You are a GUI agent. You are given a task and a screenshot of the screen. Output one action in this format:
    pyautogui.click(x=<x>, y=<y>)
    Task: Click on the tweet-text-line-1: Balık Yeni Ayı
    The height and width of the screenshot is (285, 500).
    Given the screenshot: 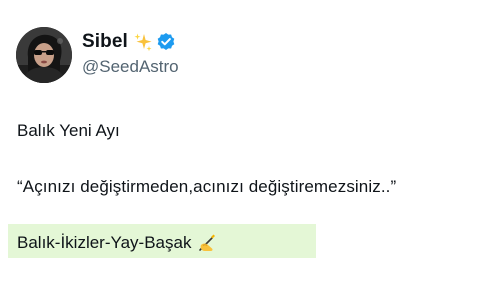 What is the action you would take?
    pyautogui.click(x=68, y=130)
    